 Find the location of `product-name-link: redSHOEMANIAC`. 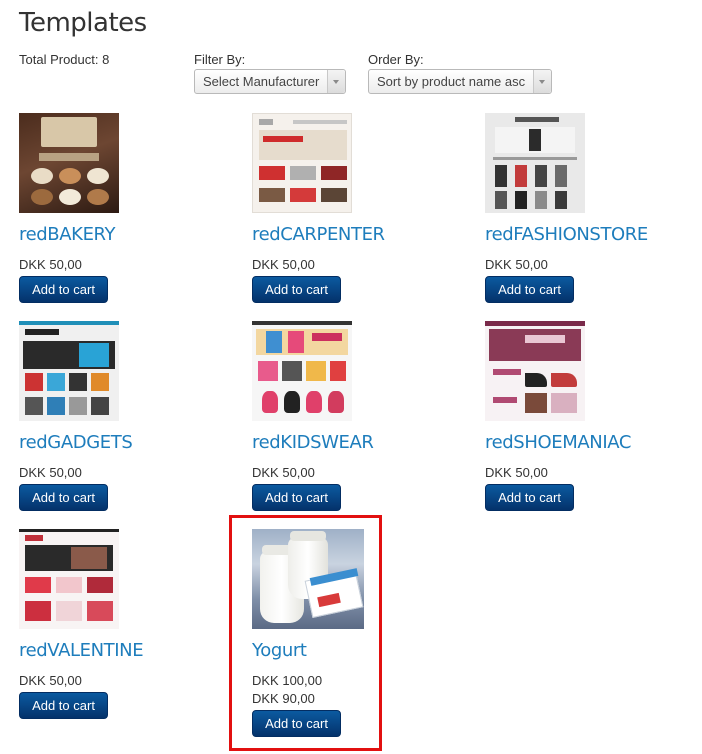

product-name-link: redSHOEMANIAC is located at coordinates (585, 443).